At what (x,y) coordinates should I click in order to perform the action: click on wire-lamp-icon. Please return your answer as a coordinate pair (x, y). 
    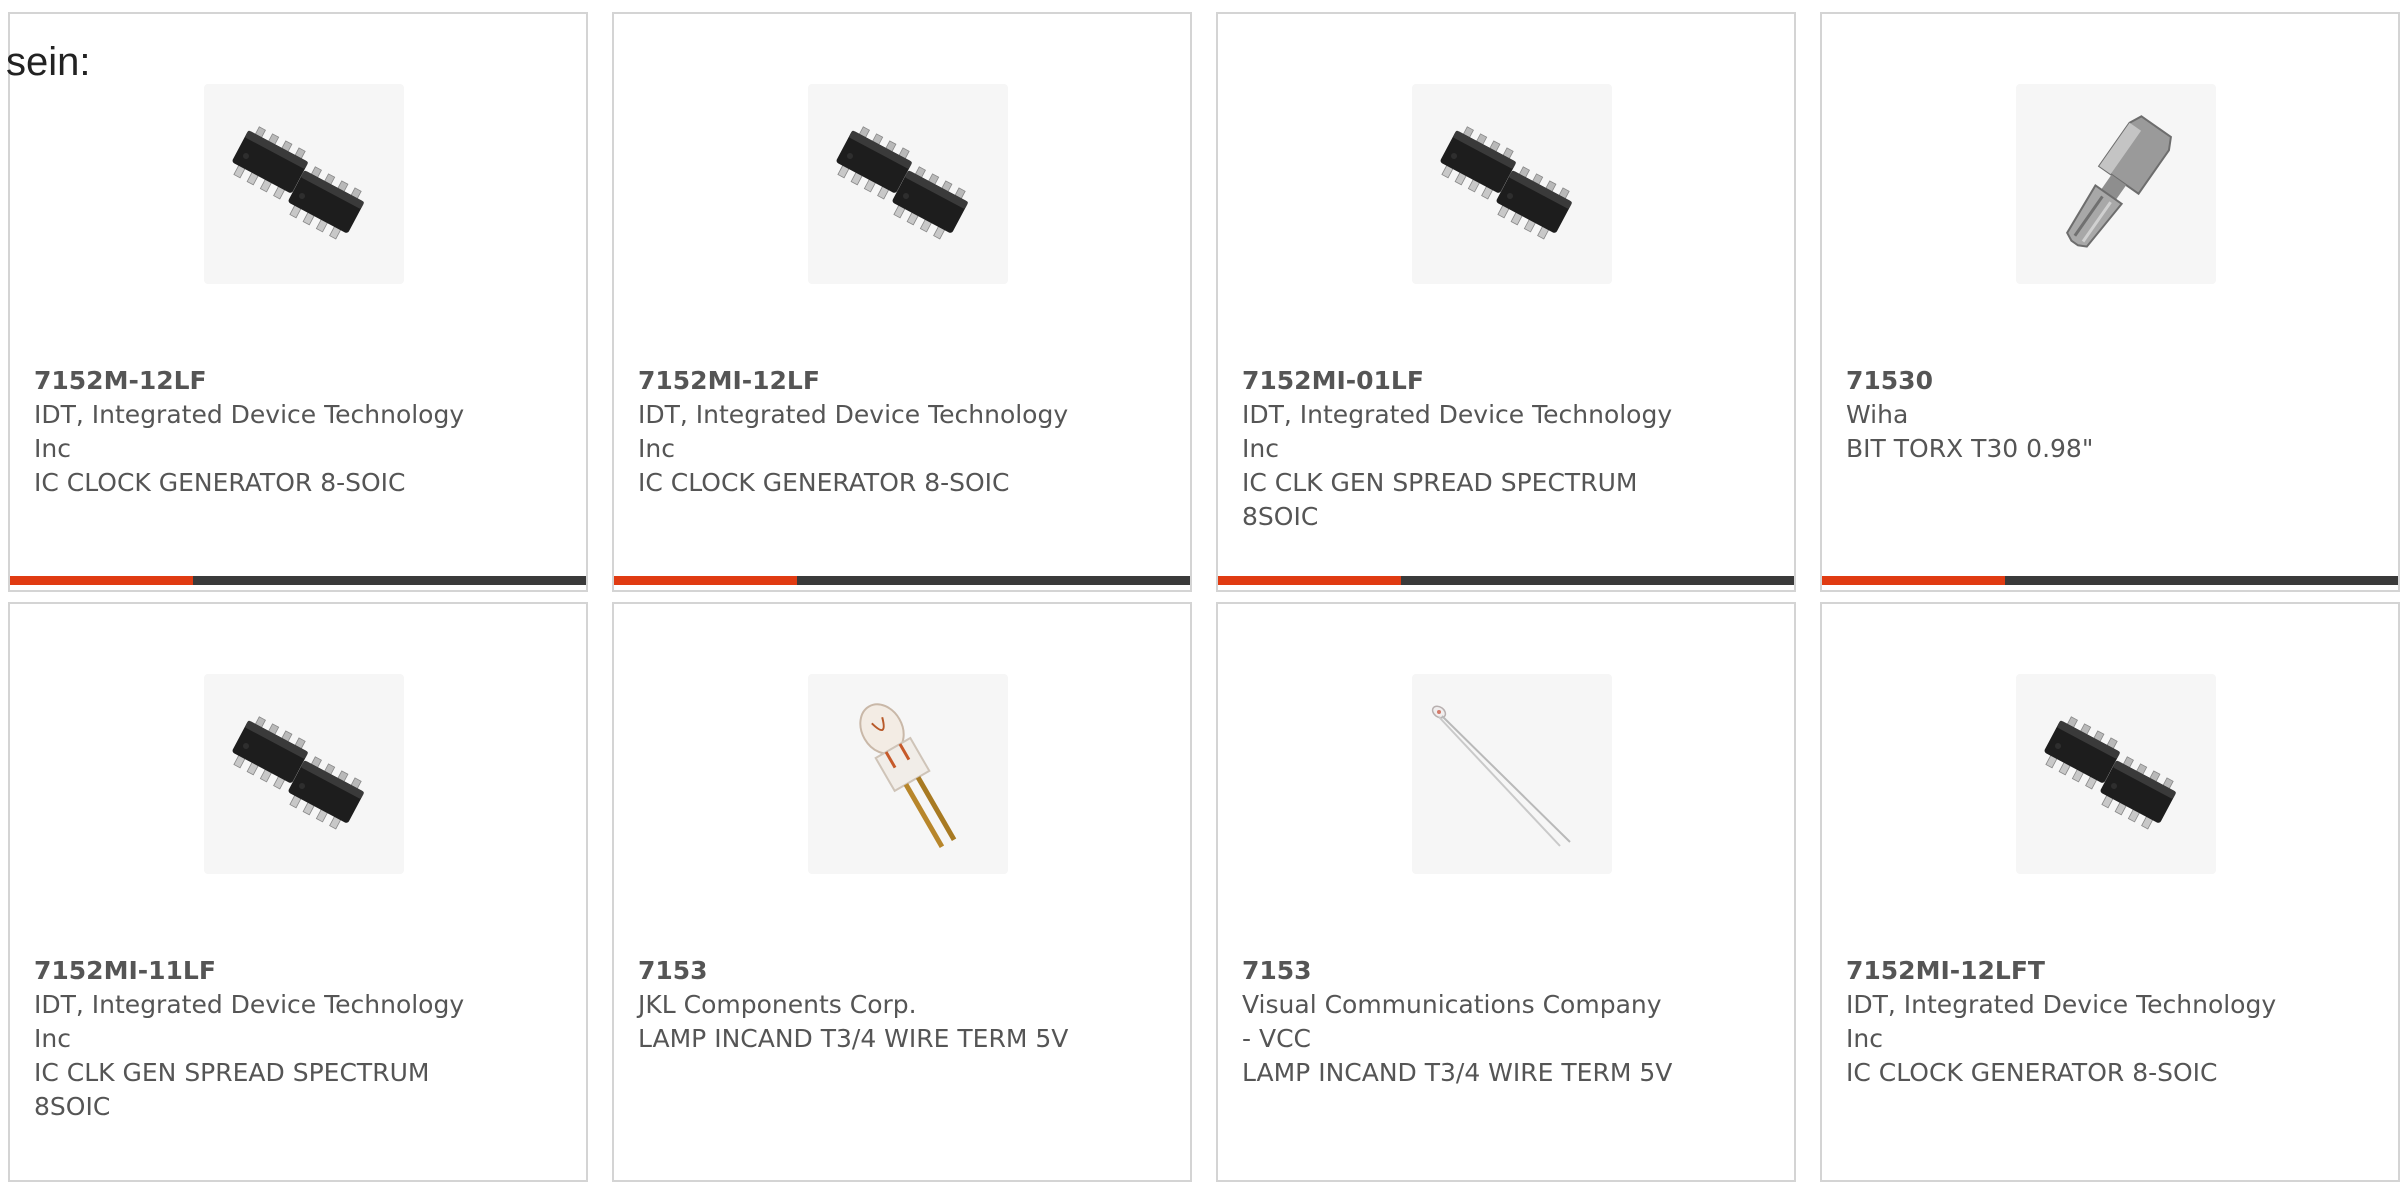
    Looking at the image, I should click on (1512, 774).